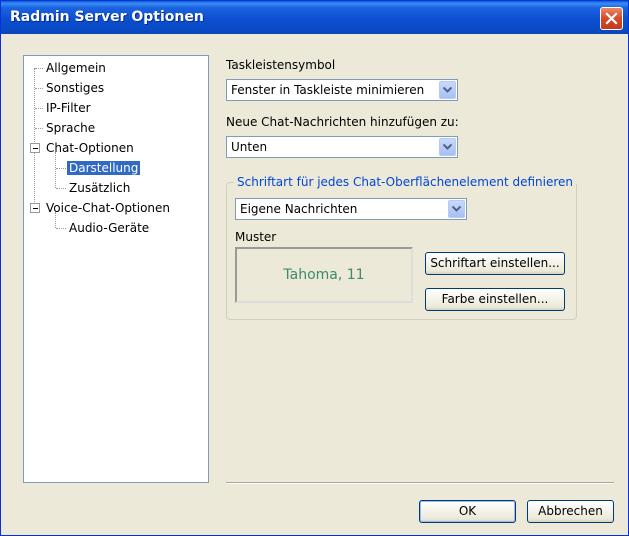 The image size is (629, 536). Describe the element at coordinates (342, 122) in the screenshot. I see `new-messages-label: Neue Chat-Nachrichten hinzufügen zu:` at that location.